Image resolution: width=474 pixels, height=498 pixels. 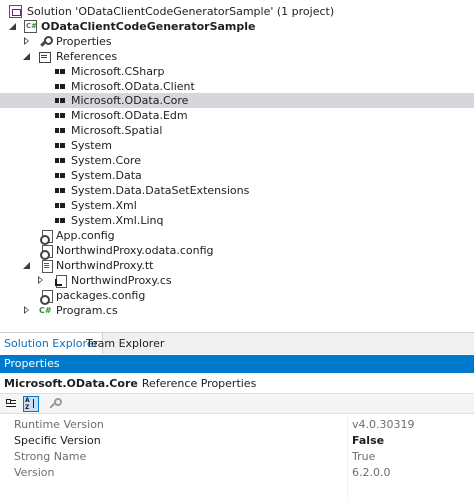 What do you see at coordinates (85, 235) in the screenshot?
I see `tree-row-label: App.config` at bounding box center [85, 235].